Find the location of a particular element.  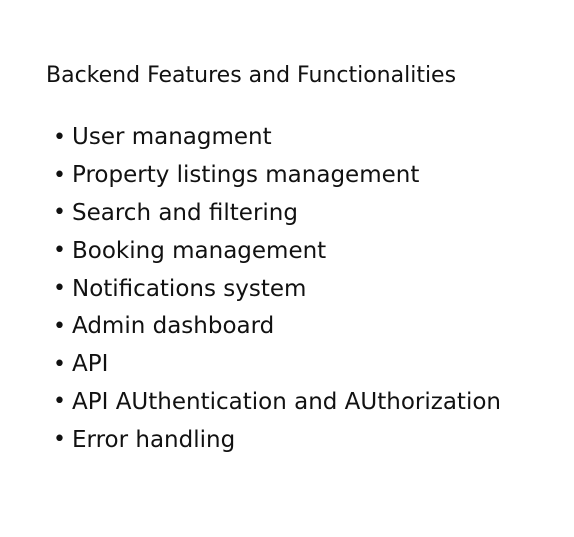

feature-list-item-booking-management: • Booking management is located at coordinates (277, 251).